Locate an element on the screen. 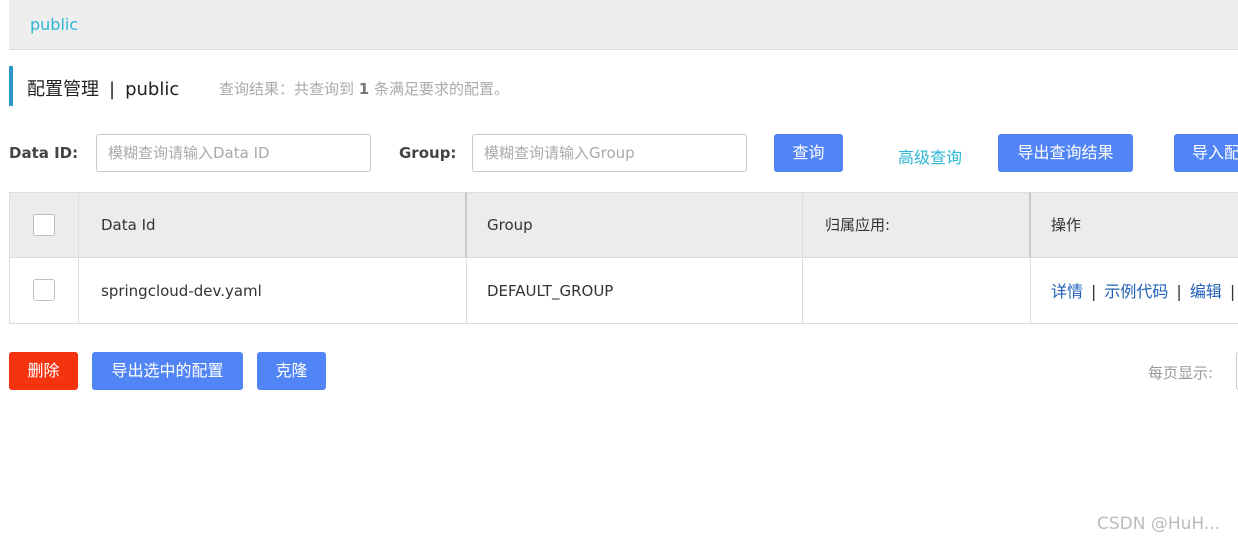  data-id-label: Data ID: is located at coordinates (44, 153).